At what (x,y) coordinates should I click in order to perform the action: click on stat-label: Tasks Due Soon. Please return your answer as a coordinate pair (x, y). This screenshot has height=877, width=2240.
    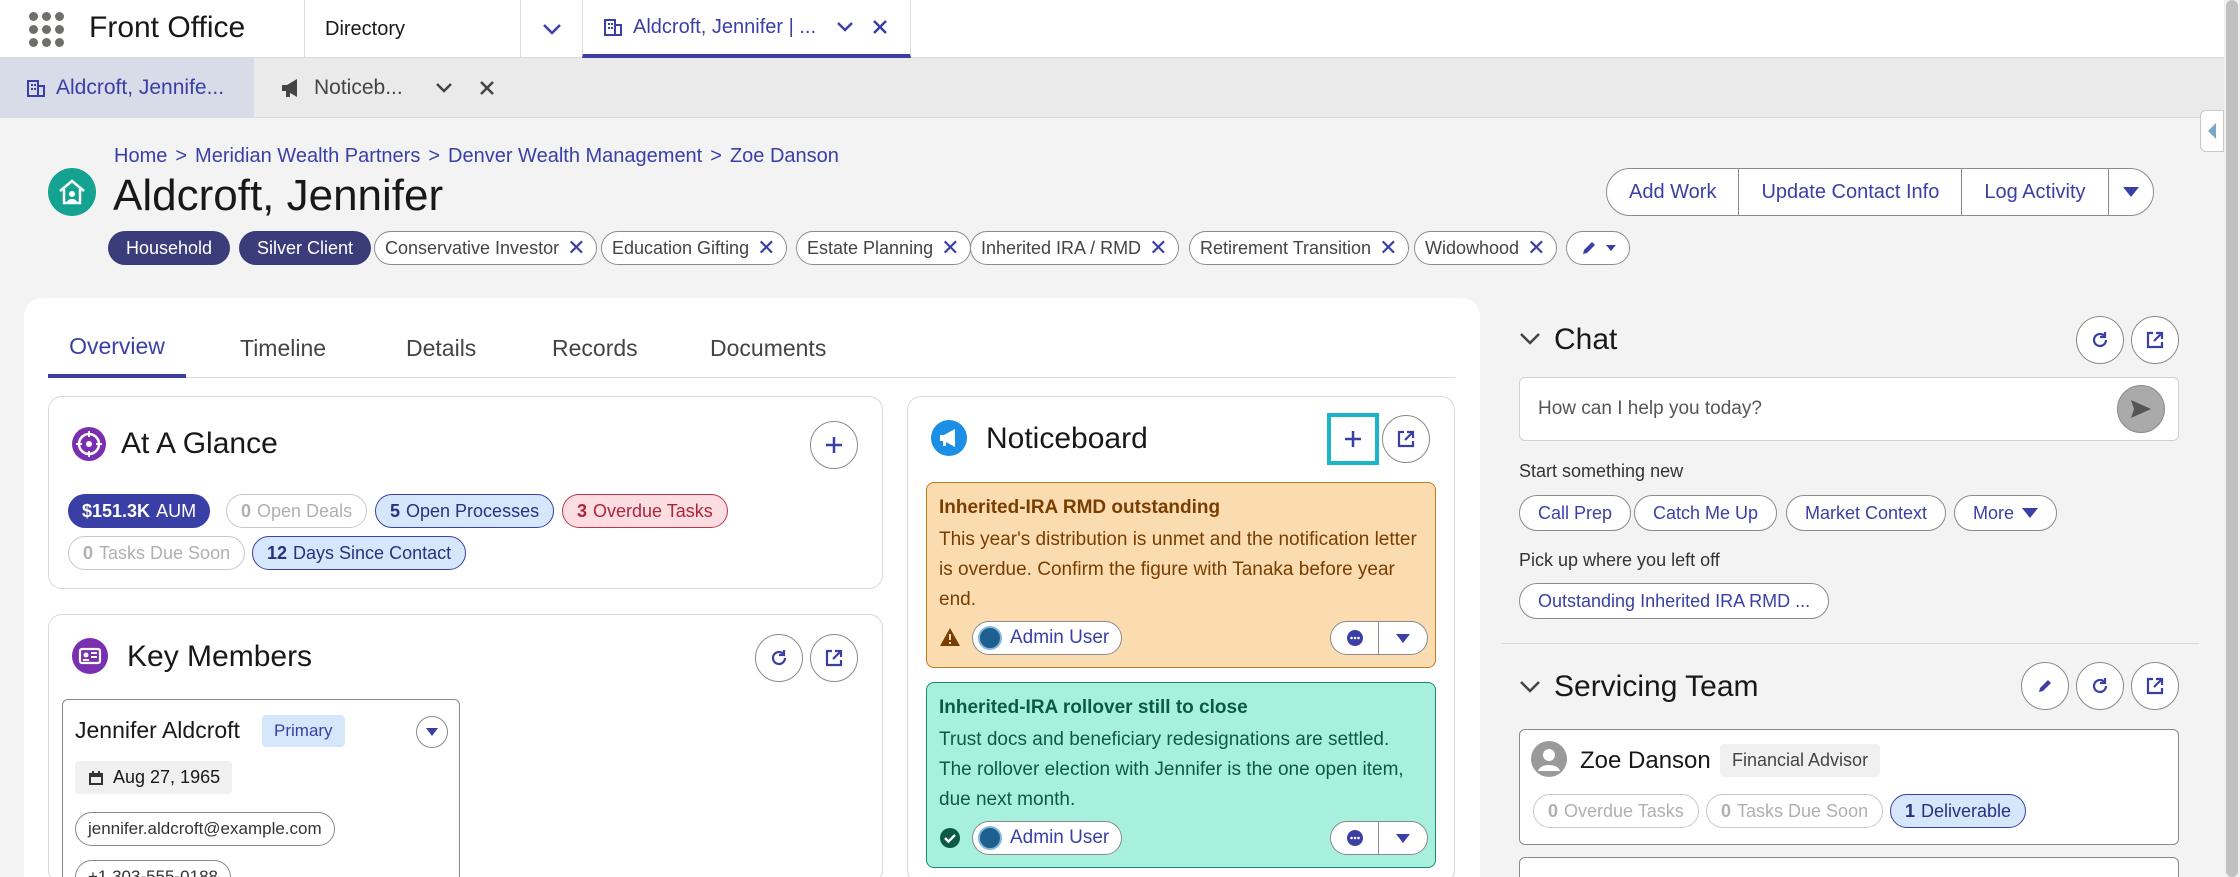
    Looking at the image, I should click on (1803, 810).